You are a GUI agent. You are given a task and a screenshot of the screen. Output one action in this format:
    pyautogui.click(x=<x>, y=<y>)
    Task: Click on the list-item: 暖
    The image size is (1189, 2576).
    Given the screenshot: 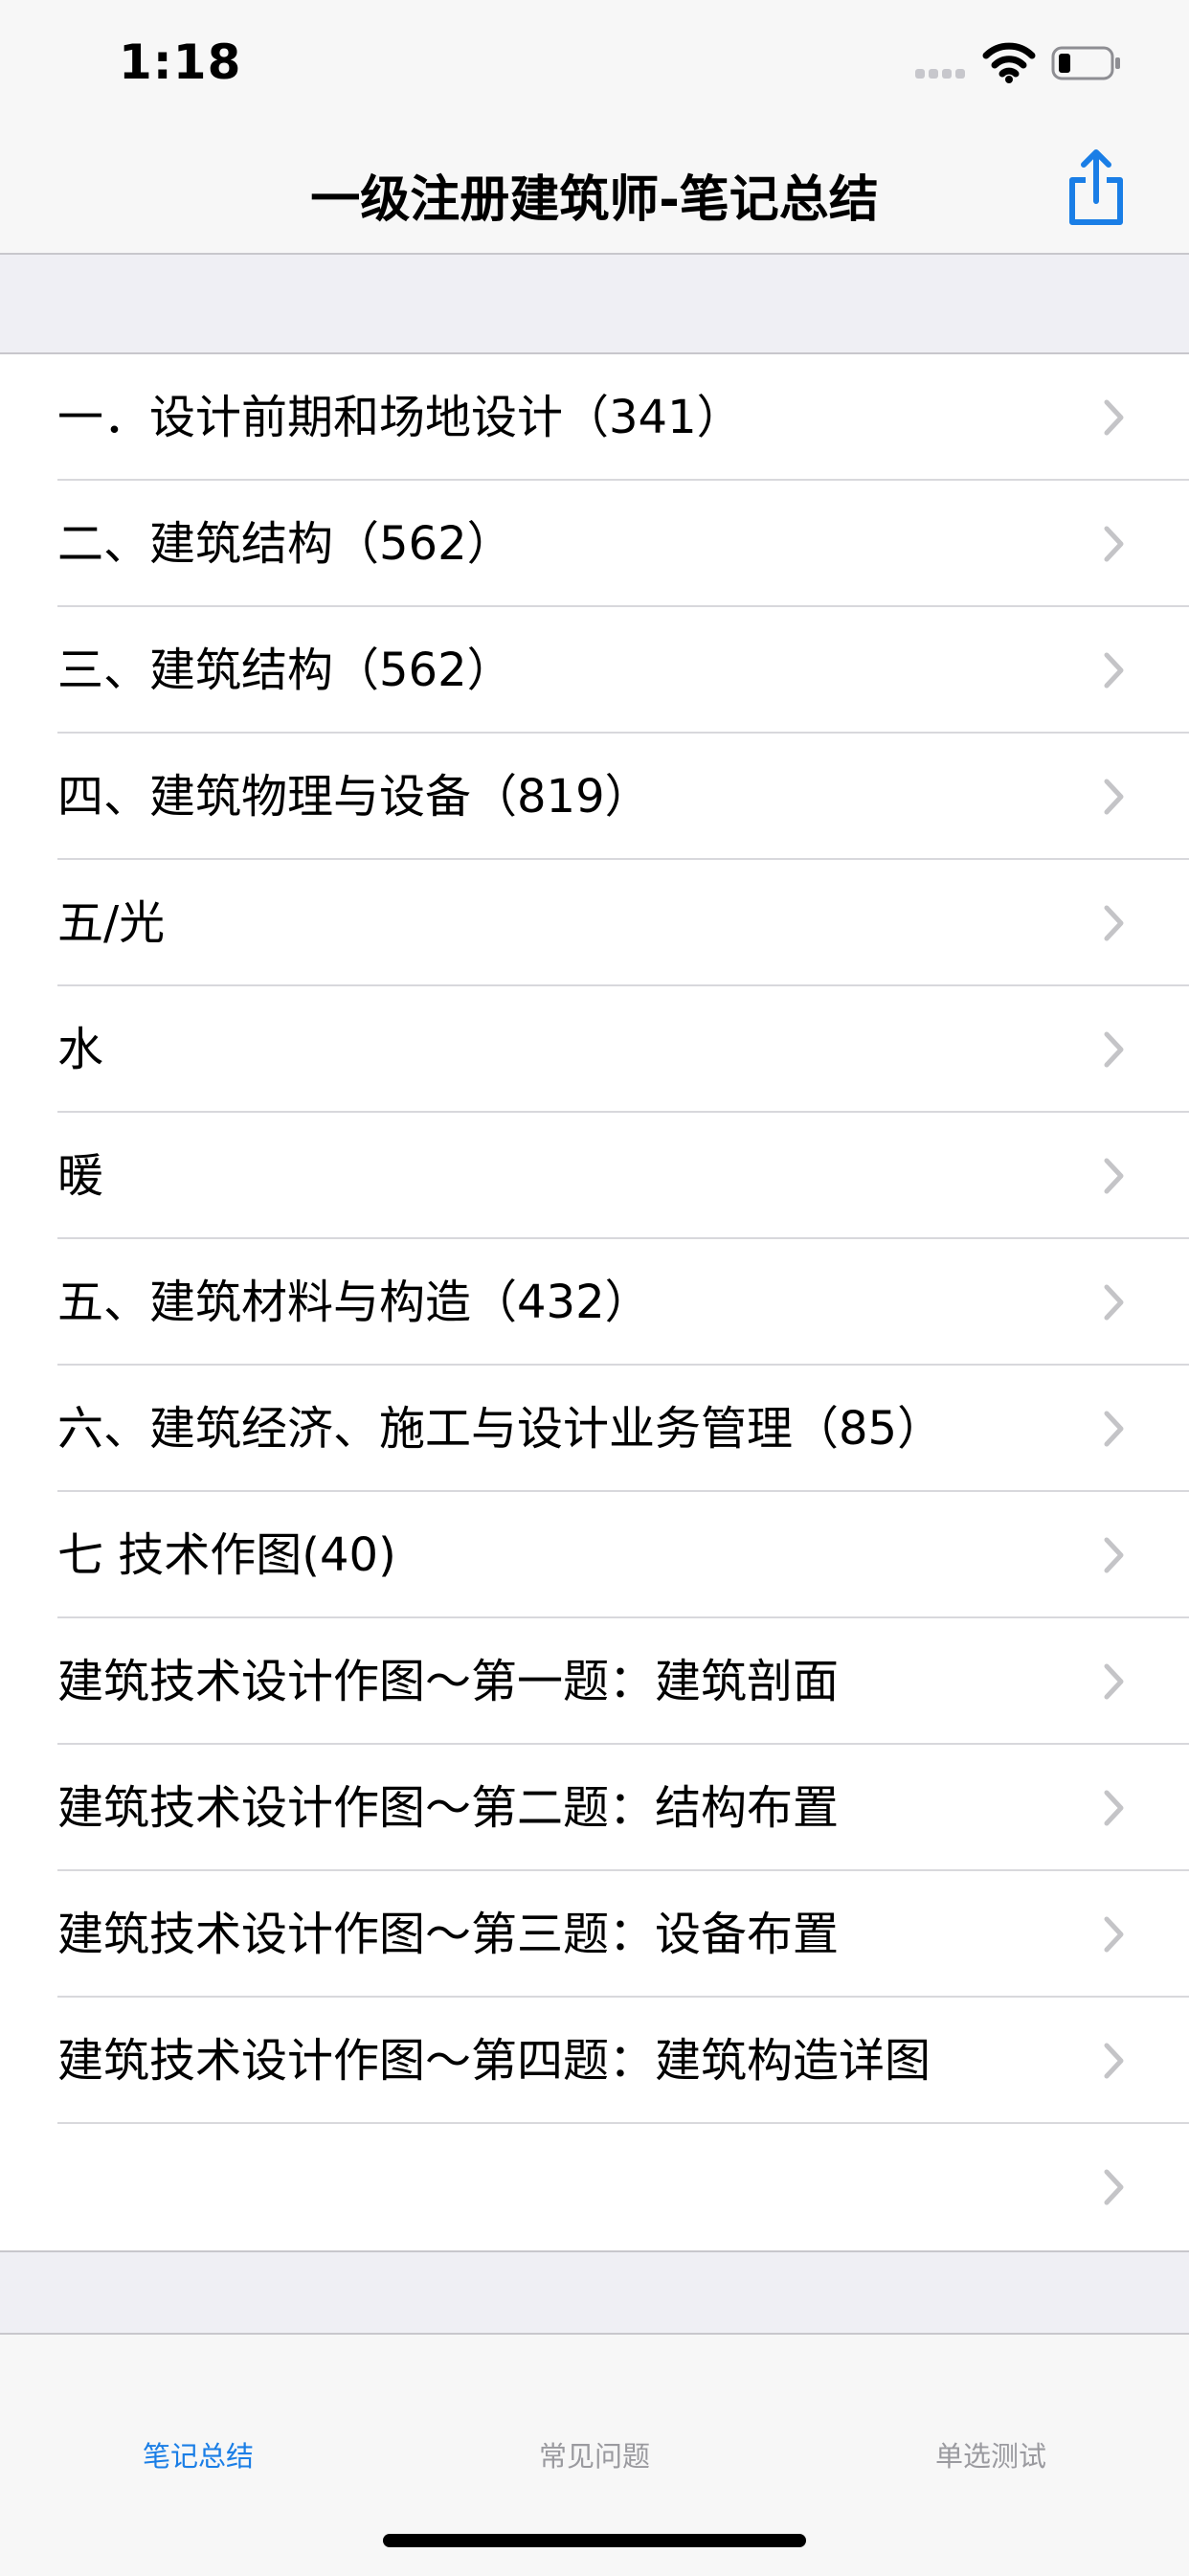 What is the action you would take?
    pyautogui.click(x=594, y=1176)
    